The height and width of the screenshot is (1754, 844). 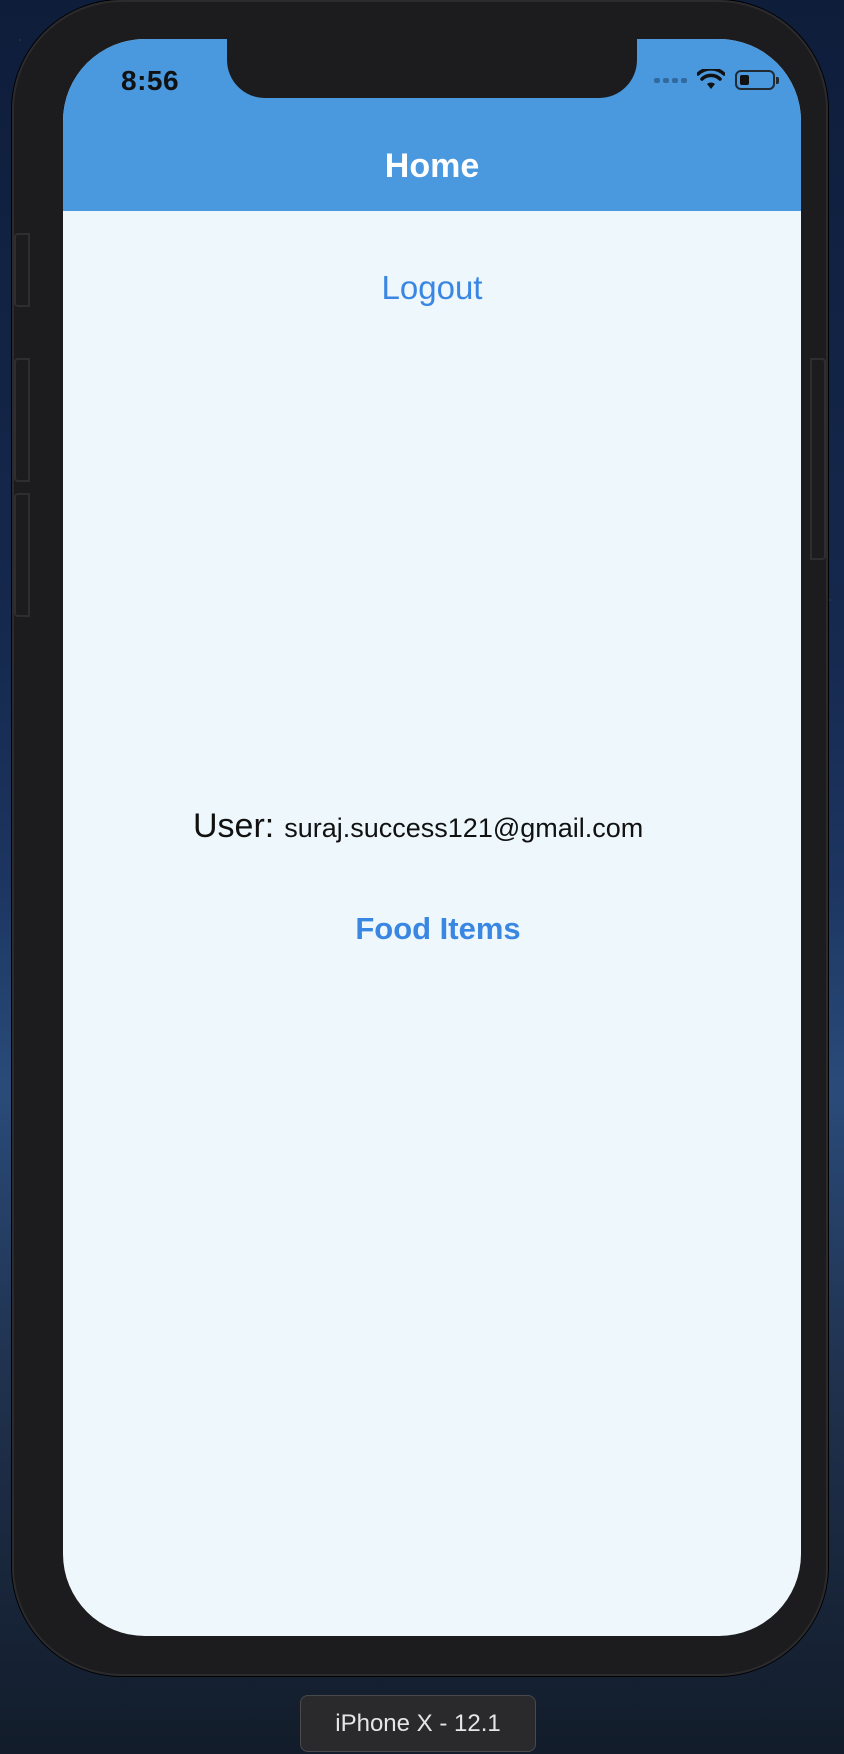 I want to click on user-info: User: suraj.success121@gmail.com, so click(x=418, y=826).